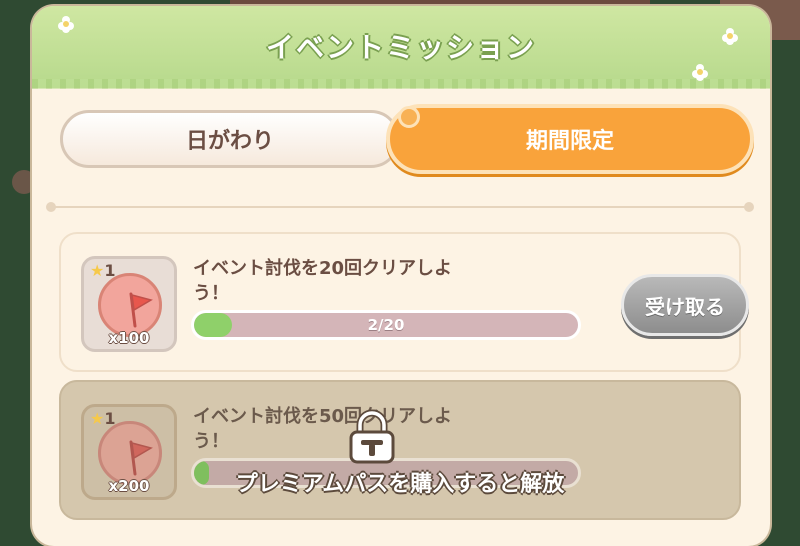  What do you see at coordinates (372, 436) in the screenshot?
I see `lock-icon` at bounding box center [372, 436].